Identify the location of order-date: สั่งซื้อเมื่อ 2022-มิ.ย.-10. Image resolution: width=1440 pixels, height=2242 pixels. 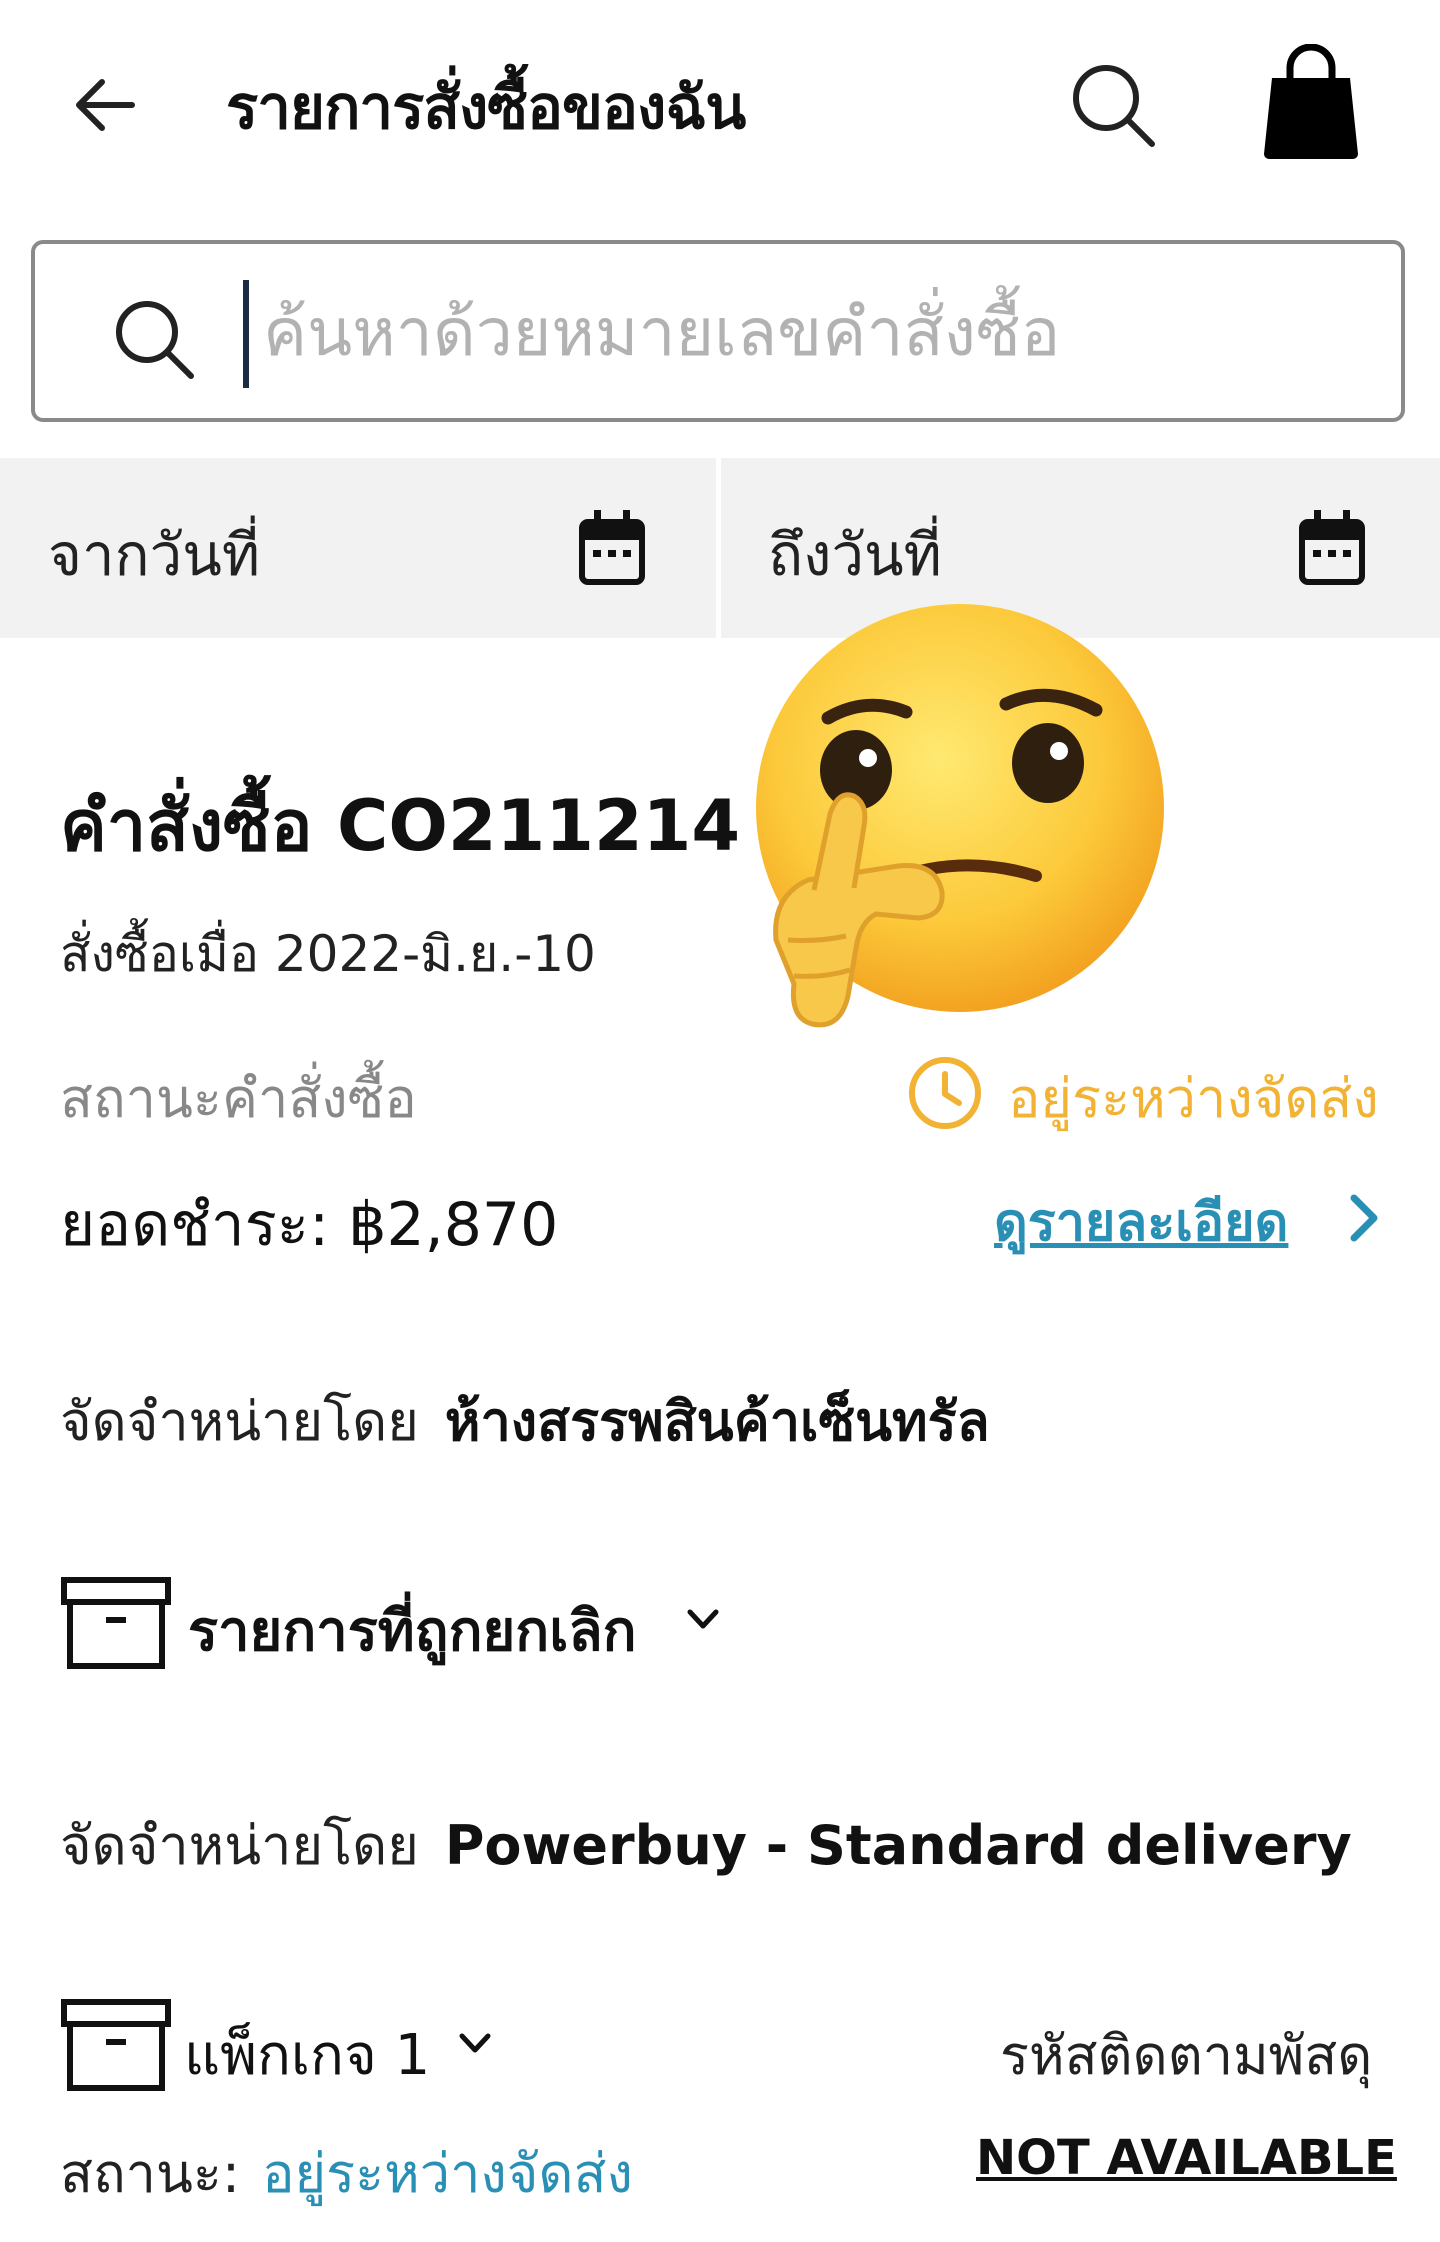
(328, 954).